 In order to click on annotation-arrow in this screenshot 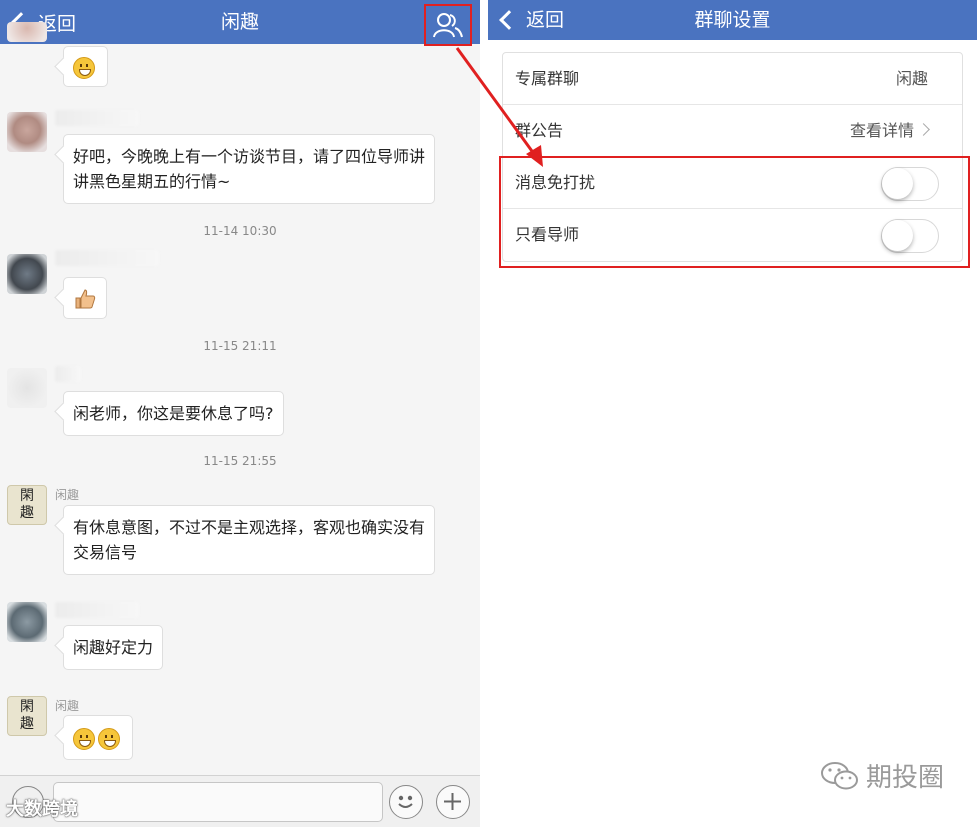, I will do `click(499, 107)`.